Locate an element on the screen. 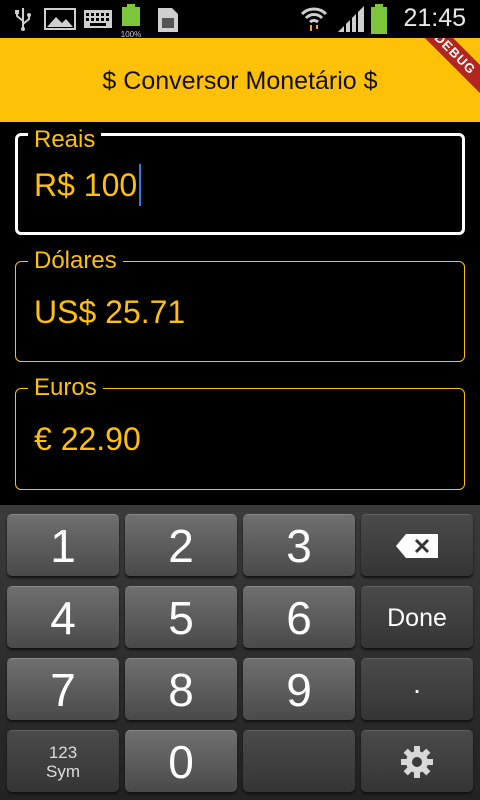 Image resolution: width=480 pixels, height=800 pixels. backspace-key is located at coordinates (417, 545).